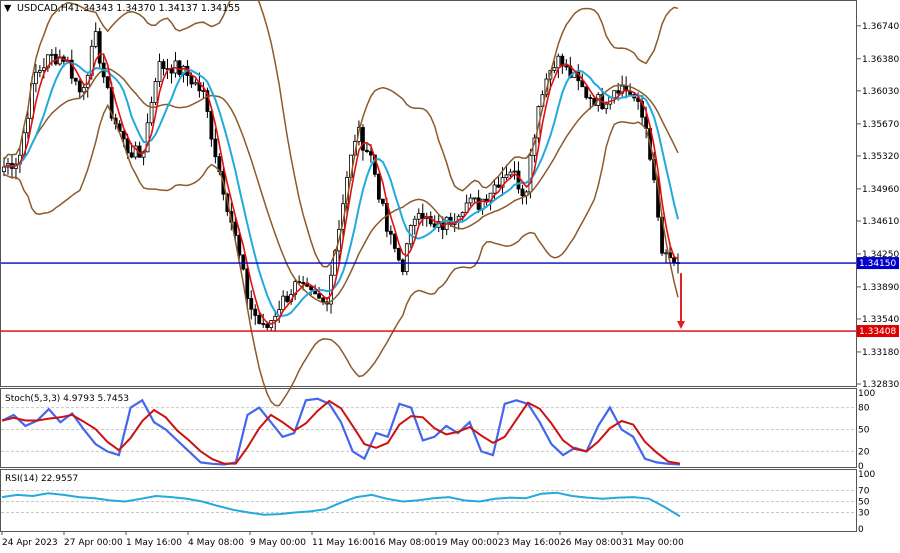 This screenshot has width=900, height=553. Describe the element at coordinates (591, 543) in the screenshot. I see `time-tick-label: 26 May 08:00` at that location.